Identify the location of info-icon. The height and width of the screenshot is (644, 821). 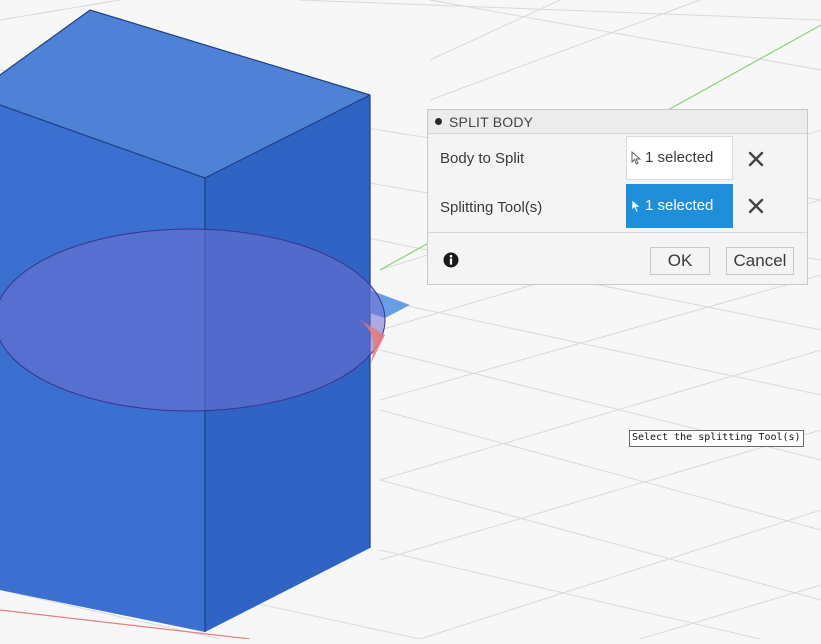
(451, 260).